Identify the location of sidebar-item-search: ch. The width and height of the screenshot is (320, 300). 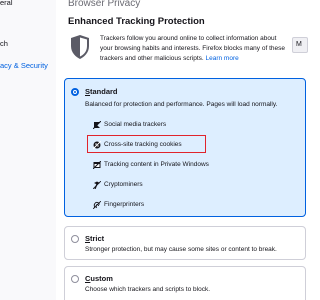
(4, 43).